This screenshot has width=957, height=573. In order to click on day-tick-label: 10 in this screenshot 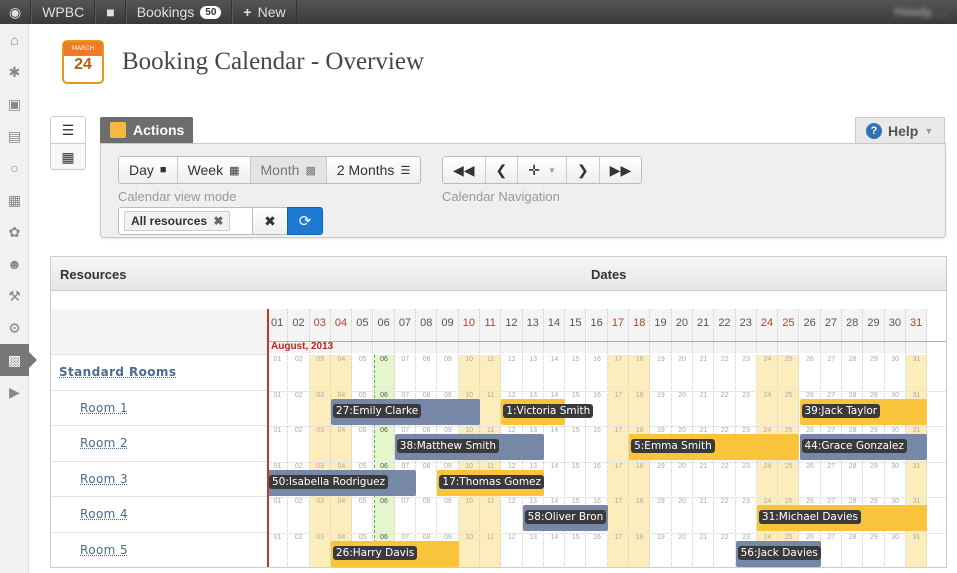, I will do `click(469, 501)`.